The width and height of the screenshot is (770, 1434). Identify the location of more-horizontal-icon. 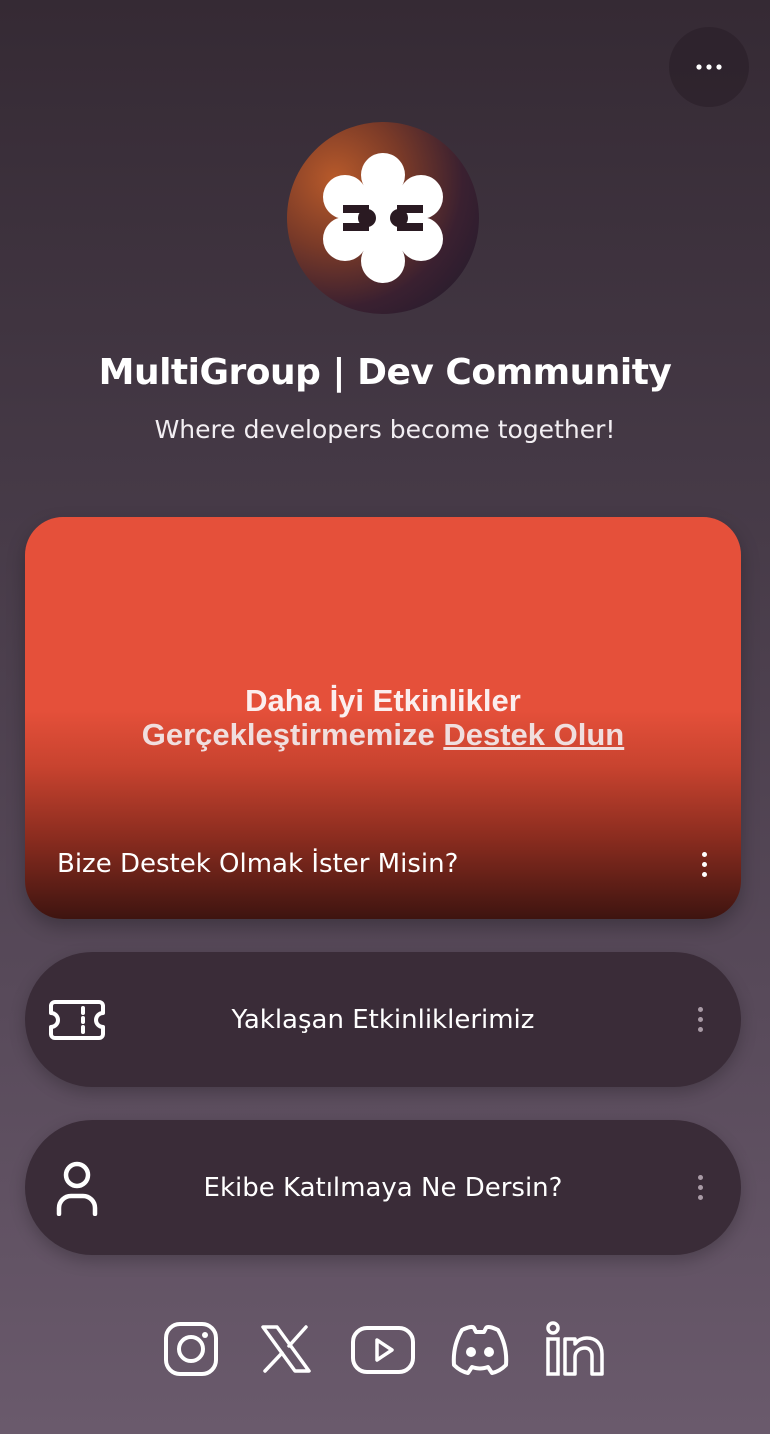
(709, 67).